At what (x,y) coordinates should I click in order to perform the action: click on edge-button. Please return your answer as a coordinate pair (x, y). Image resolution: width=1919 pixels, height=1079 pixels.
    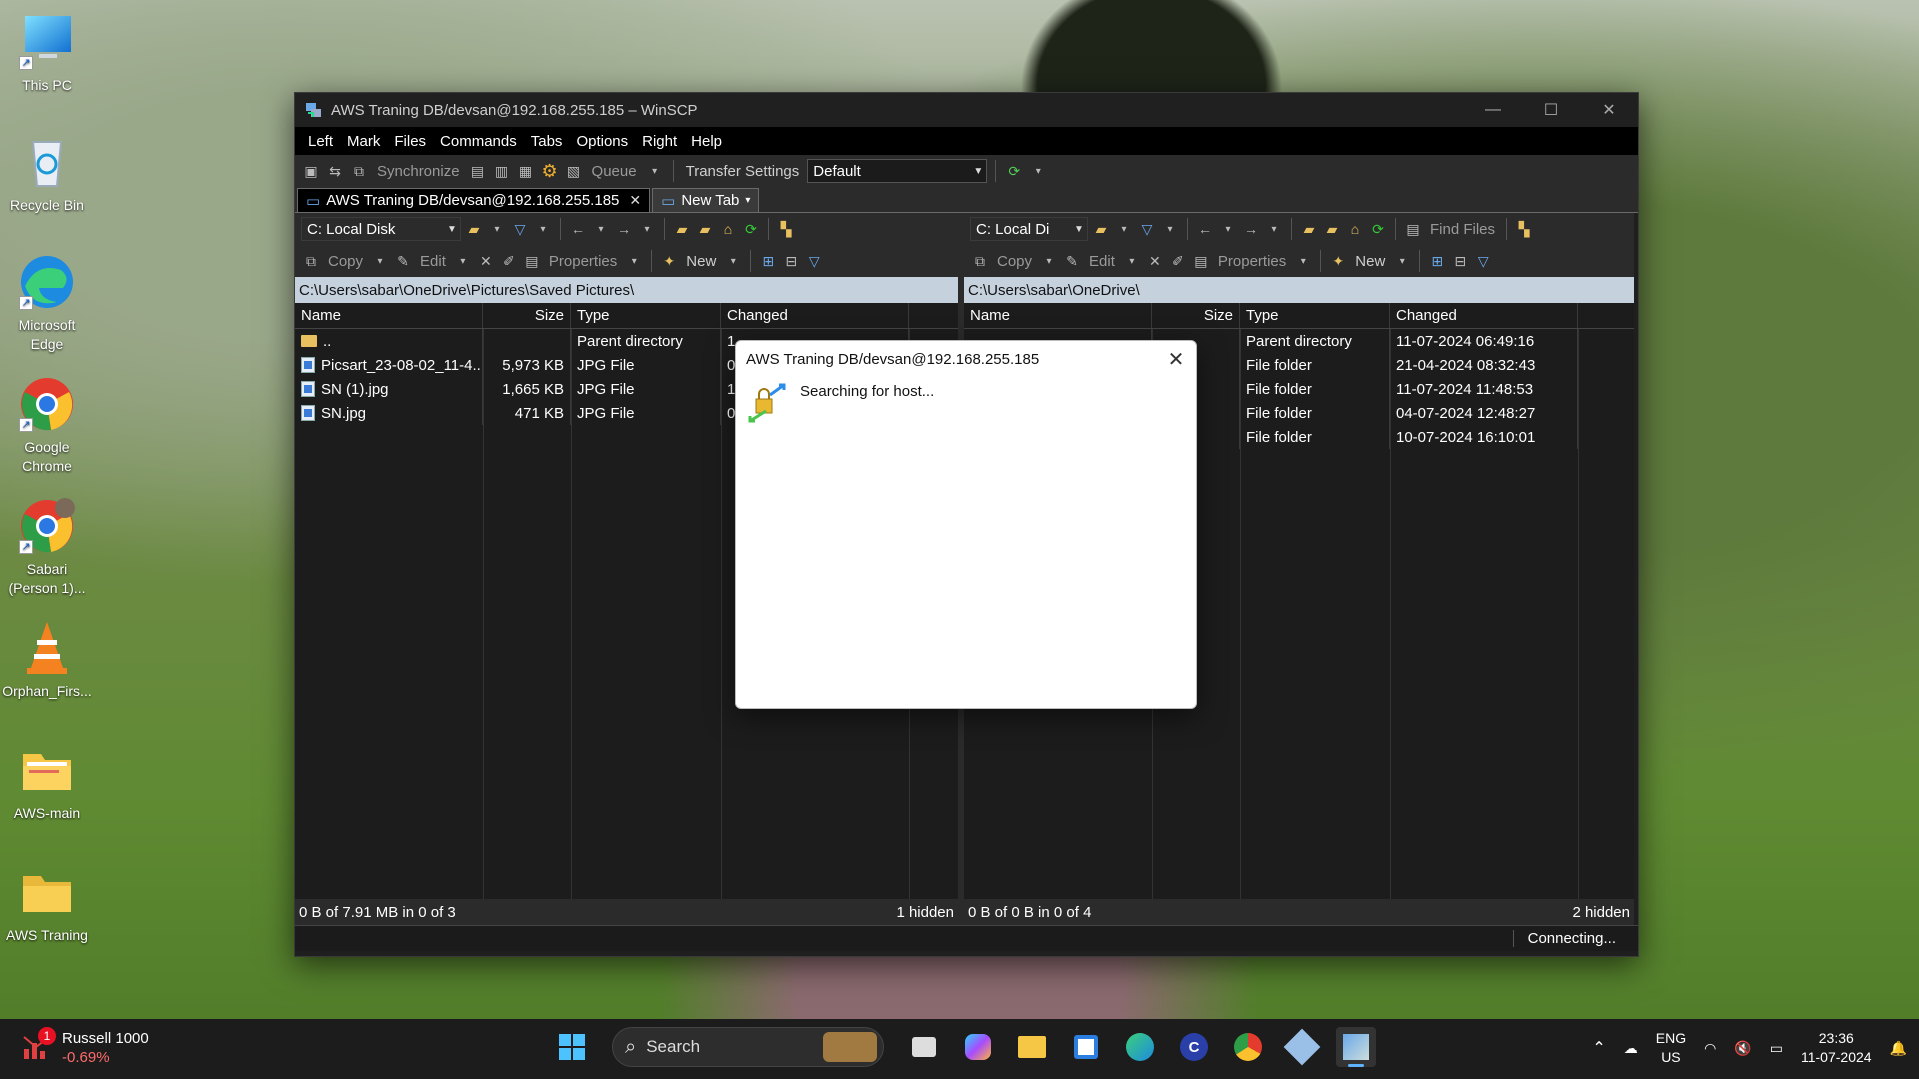
    Looking at the image, I should click on (1140, 1047).